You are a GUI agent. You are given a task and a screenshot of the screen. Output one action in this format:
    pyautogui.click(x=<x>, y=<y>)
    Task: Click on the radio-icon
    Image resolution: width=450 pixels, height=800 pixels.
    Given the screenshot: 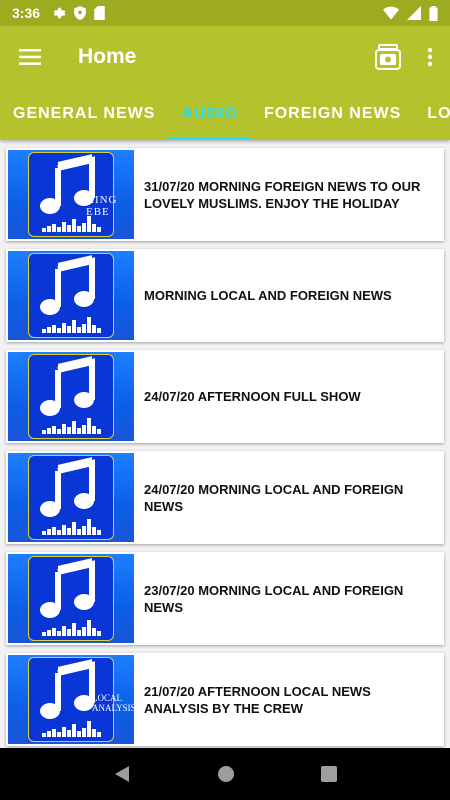 What is the action you would take?
    pyautogui.click(x=388, y=57)
    